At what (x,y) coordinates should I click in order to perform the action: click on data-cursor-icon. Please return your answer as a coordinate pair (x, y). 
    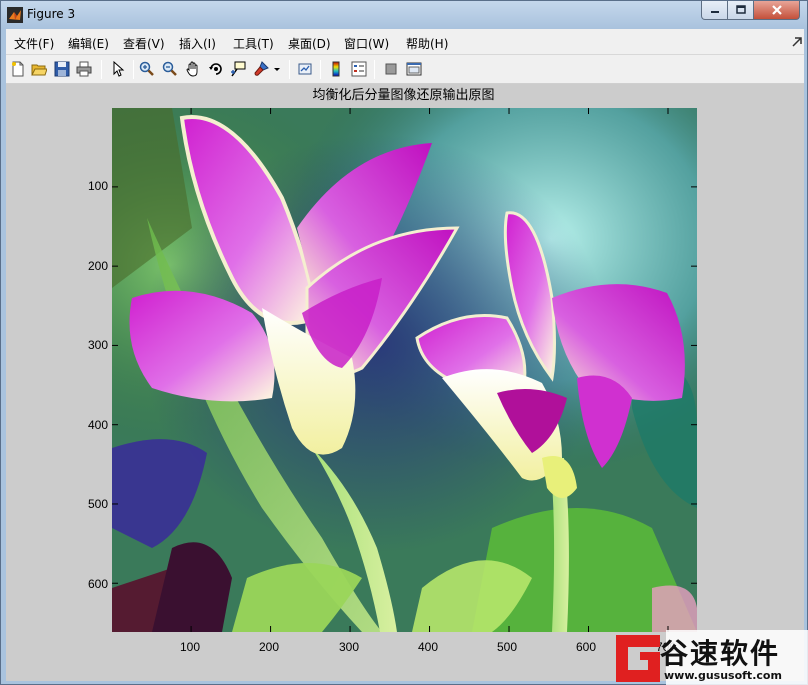
    Looking at the image, I should click on (238, 69).